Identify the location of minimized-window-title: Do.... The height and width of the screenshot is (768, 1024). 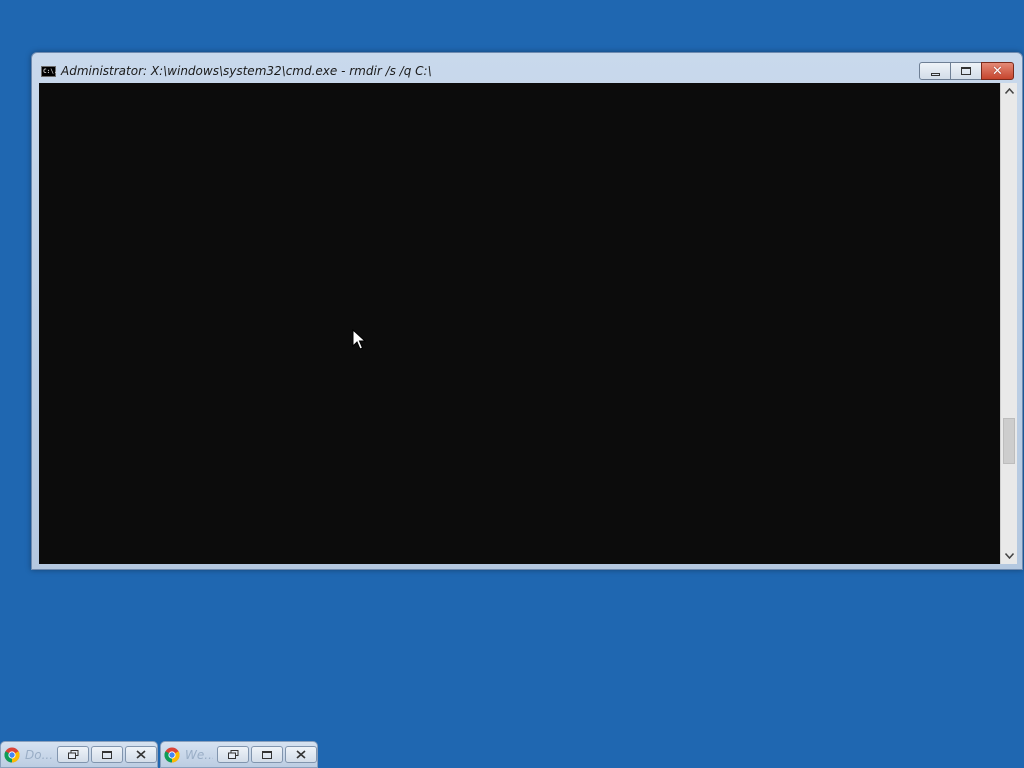
(39, 755).